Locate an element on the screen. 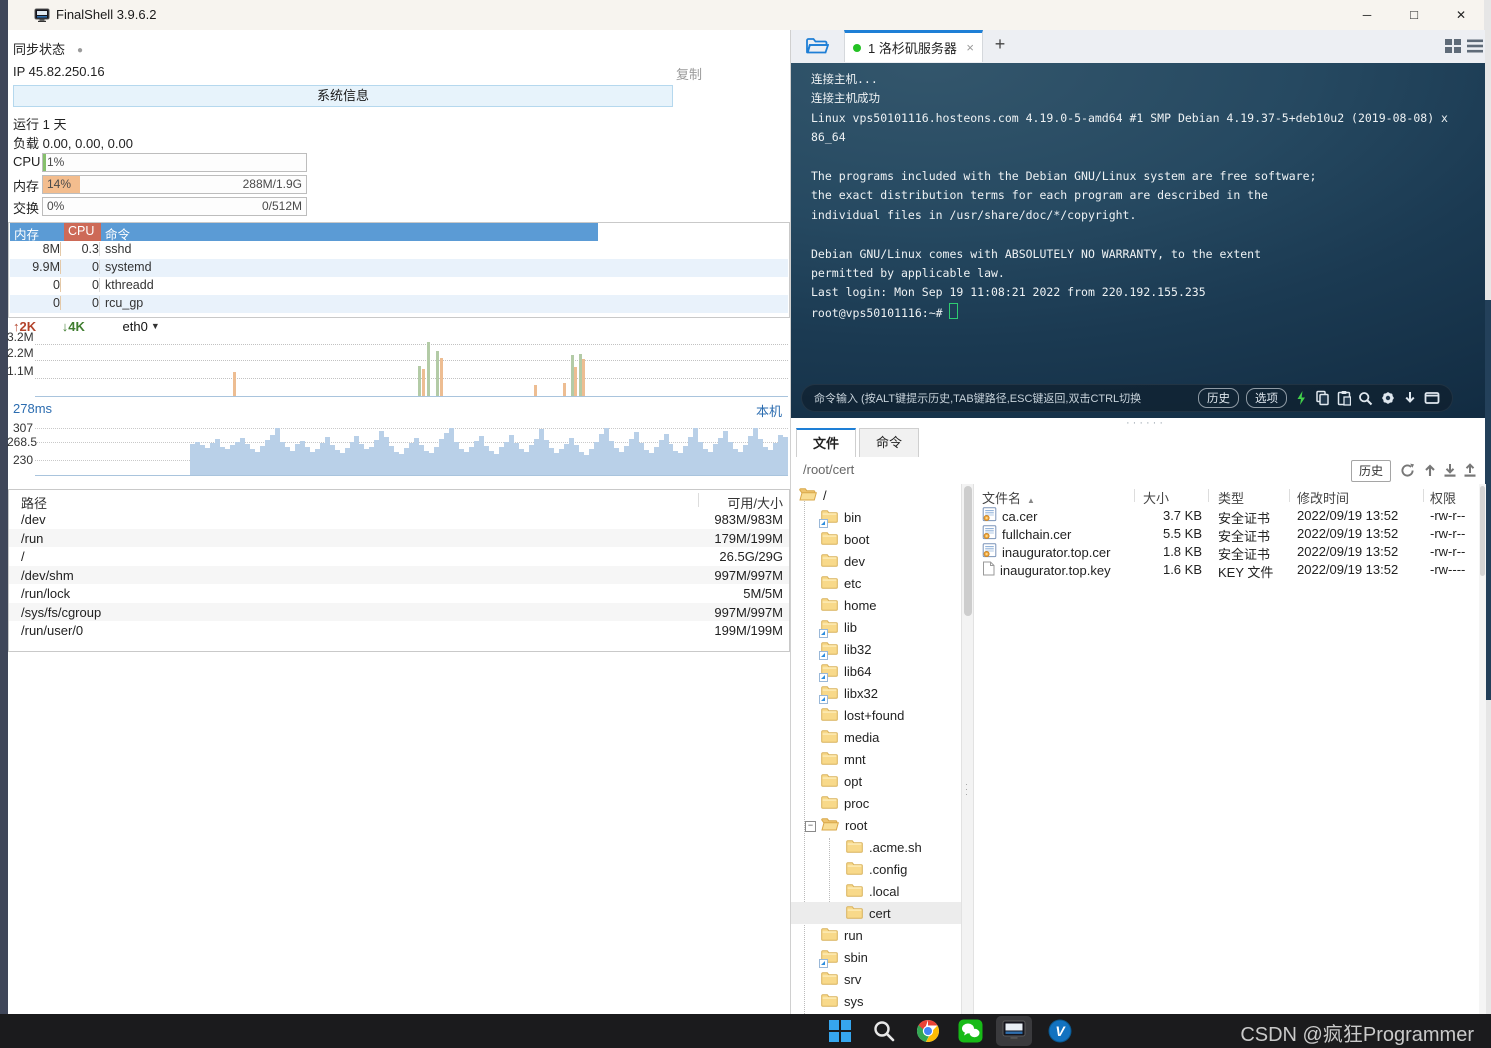 Image resolution: width=1491 pixels, height=1048 pixels. process-row: 0 0 kthreadd is located at coordinates (399, 286).